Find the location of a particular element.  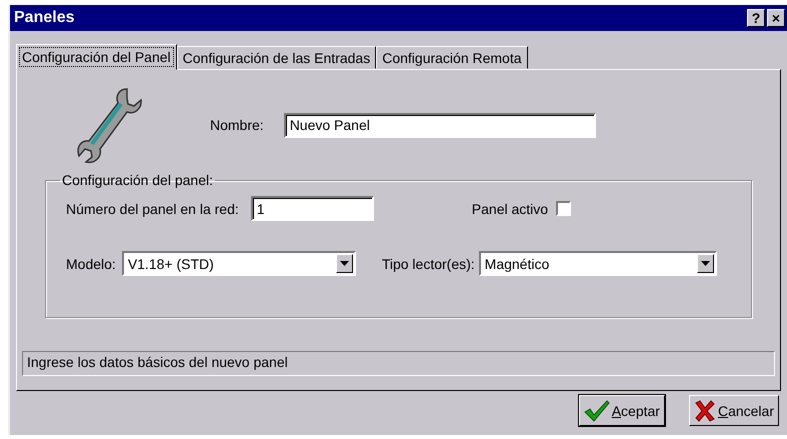

number-field: 1 is located at coordinates (312, 208).